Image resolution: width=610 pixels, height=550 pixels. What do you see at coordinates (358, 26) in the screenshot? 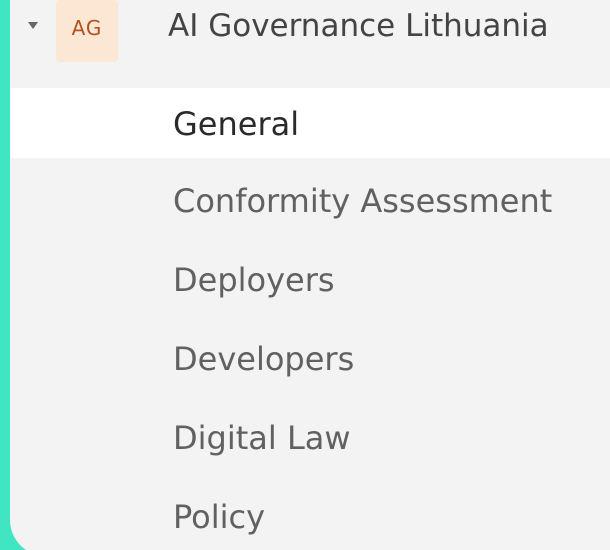
I see `team-name: AI Governance Lithuania` at bounding box center [358, 26].